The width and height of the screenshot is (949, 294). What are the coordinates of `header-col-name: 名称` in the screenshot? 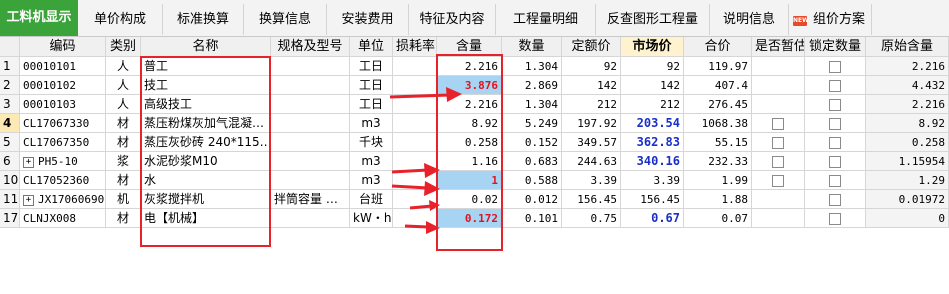 It's located at (206, 47).